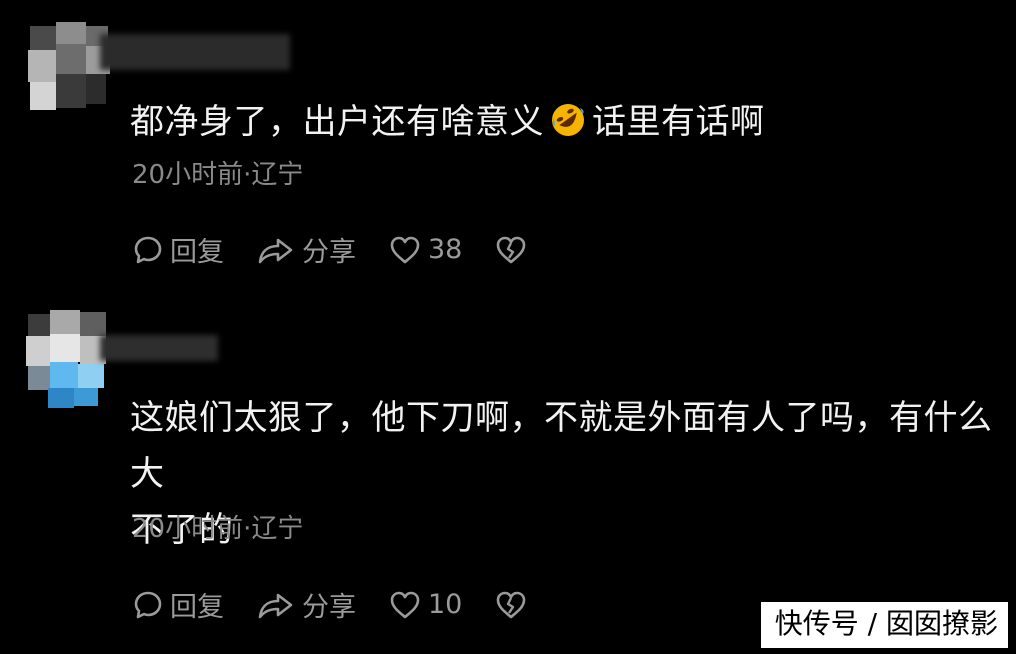 The image size is (1016, 654). What do you see at coordinates (337, 122) in the screenshot?
I see `comment-text-part: 都净身了，出户还有啥意义` at bounding box center [337, 122].